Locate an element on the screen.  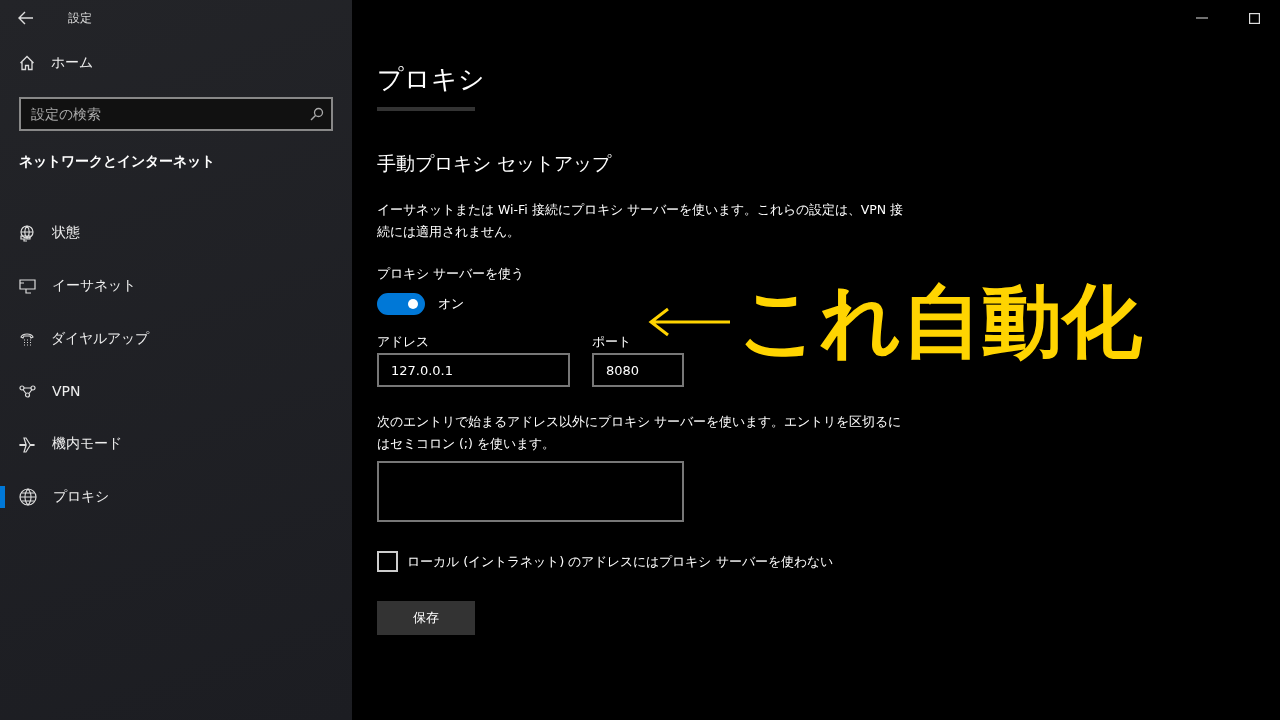
annotation-text: これ自動化 is located at coordinates (940, 322).